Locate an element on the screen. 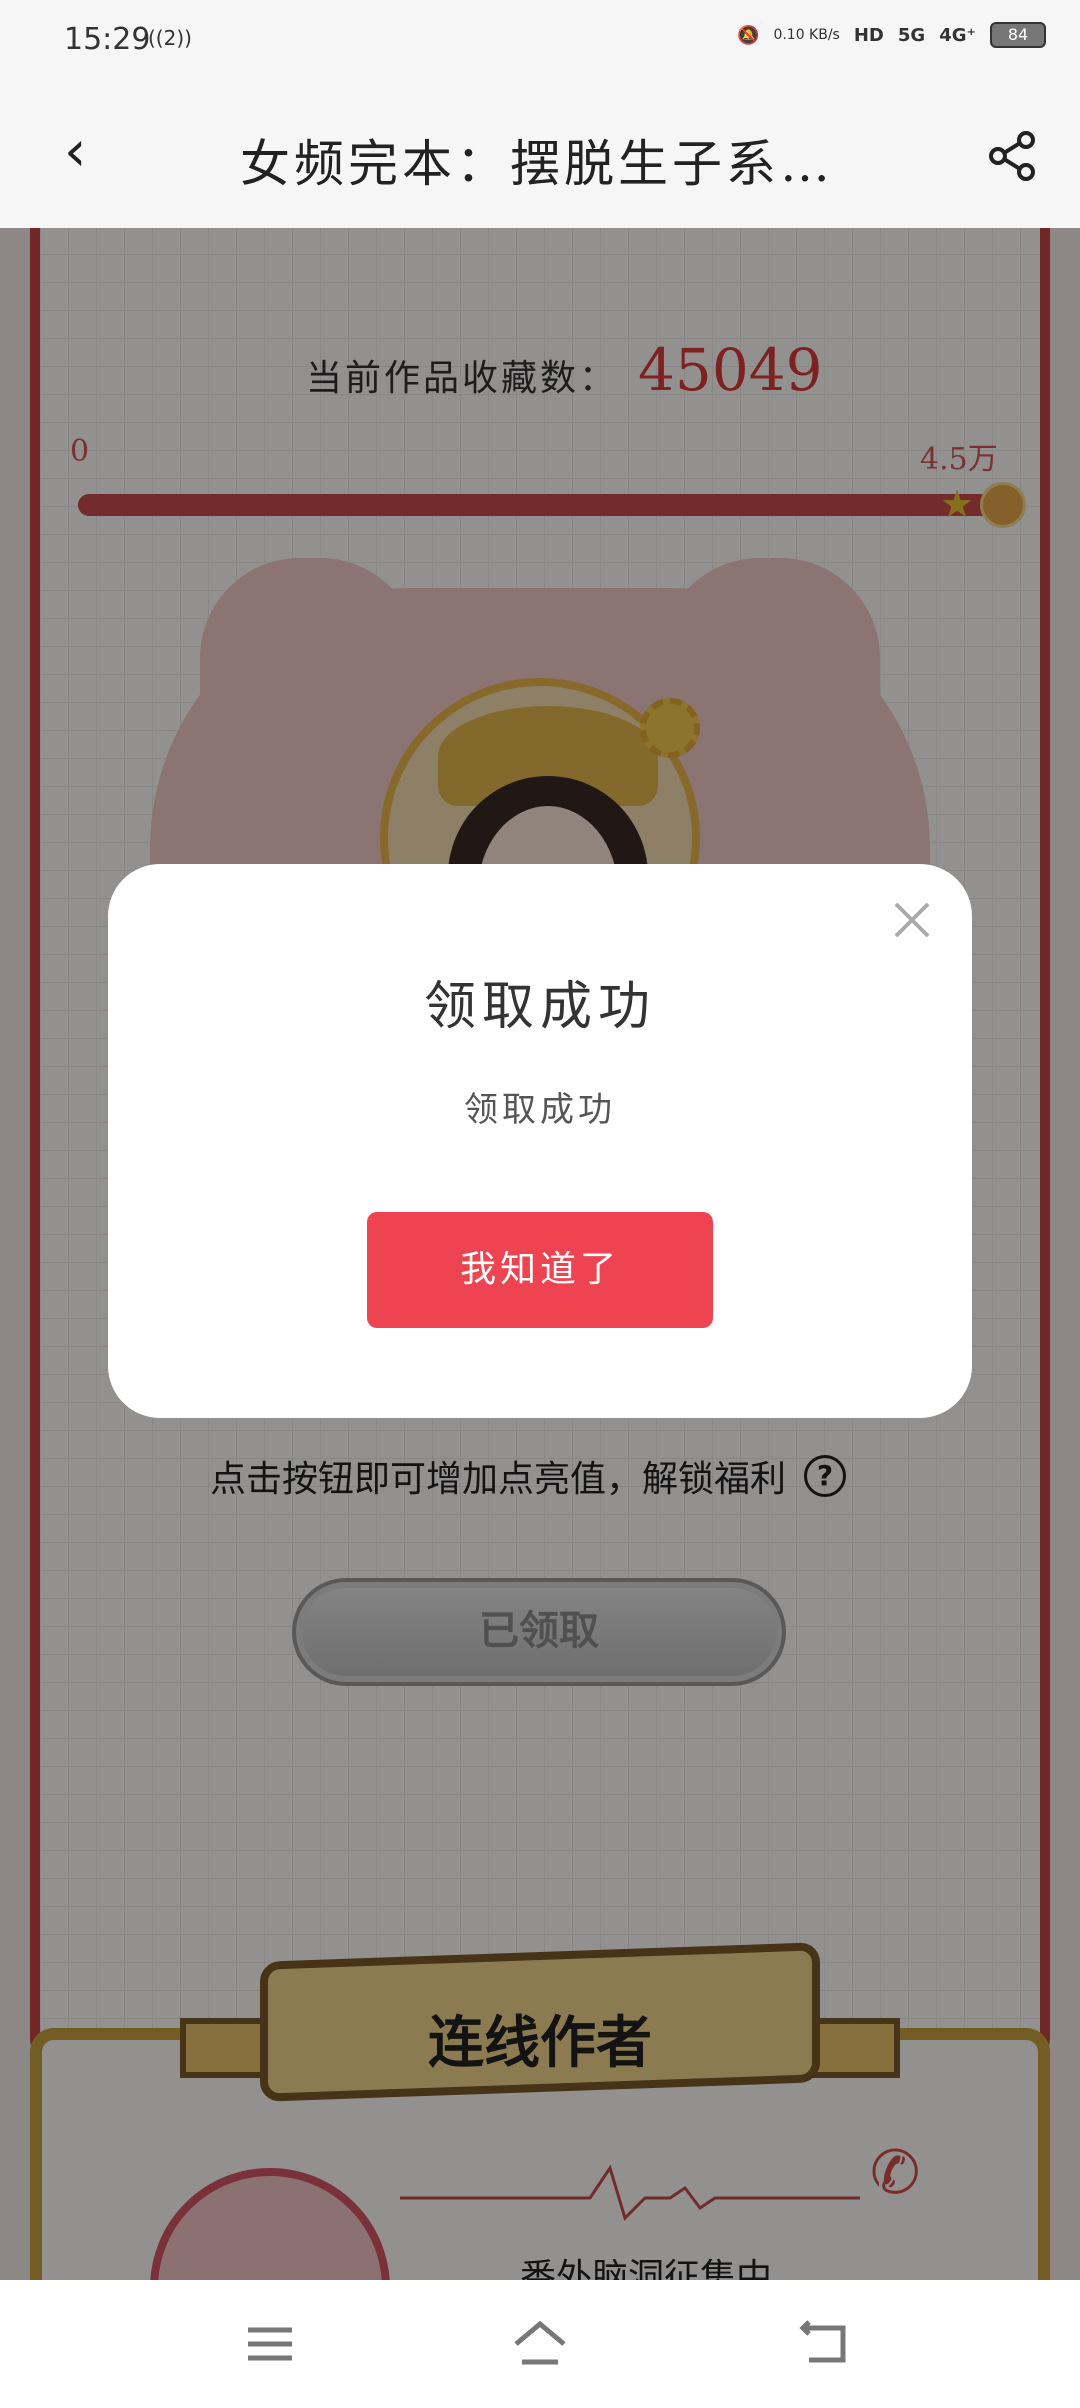 This screenshot has height=2408, width=1080. hotspot-indicator: ((2)) is located at coordinates (170, 38).